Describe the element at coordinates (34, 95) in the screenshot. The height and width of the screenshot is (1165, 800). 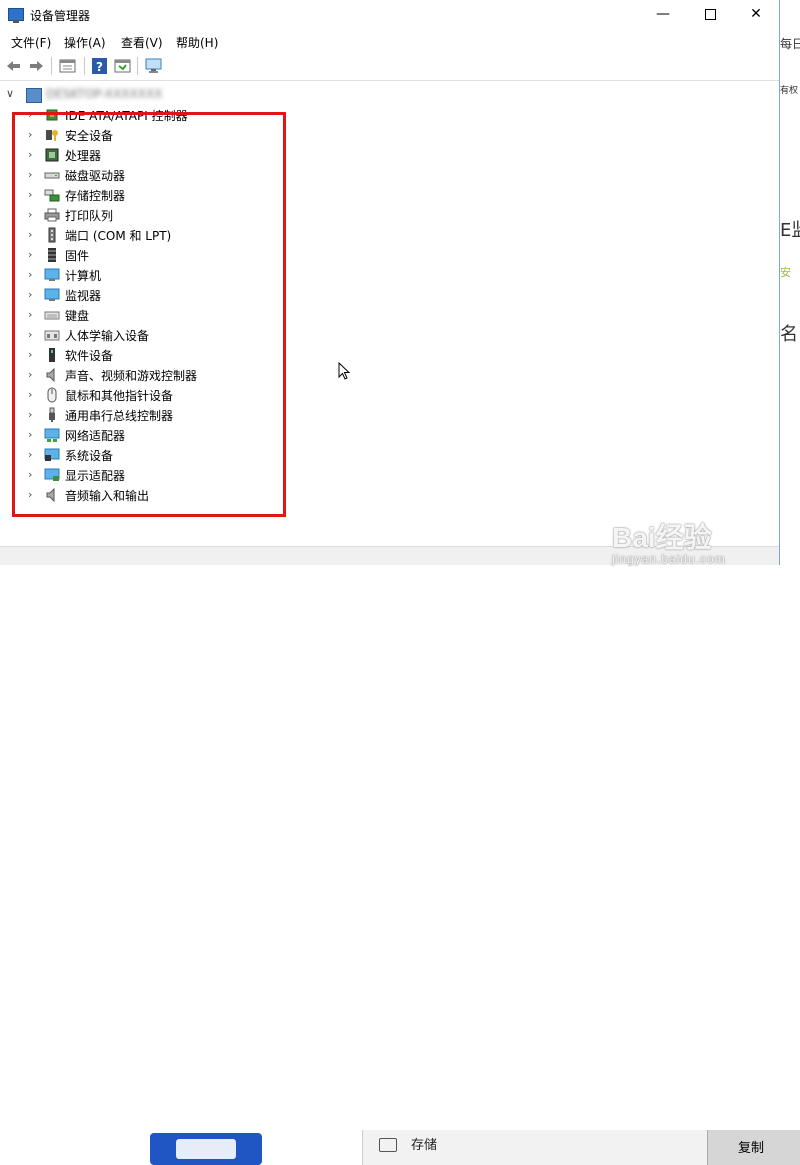
I see `computer-icon` at that location.